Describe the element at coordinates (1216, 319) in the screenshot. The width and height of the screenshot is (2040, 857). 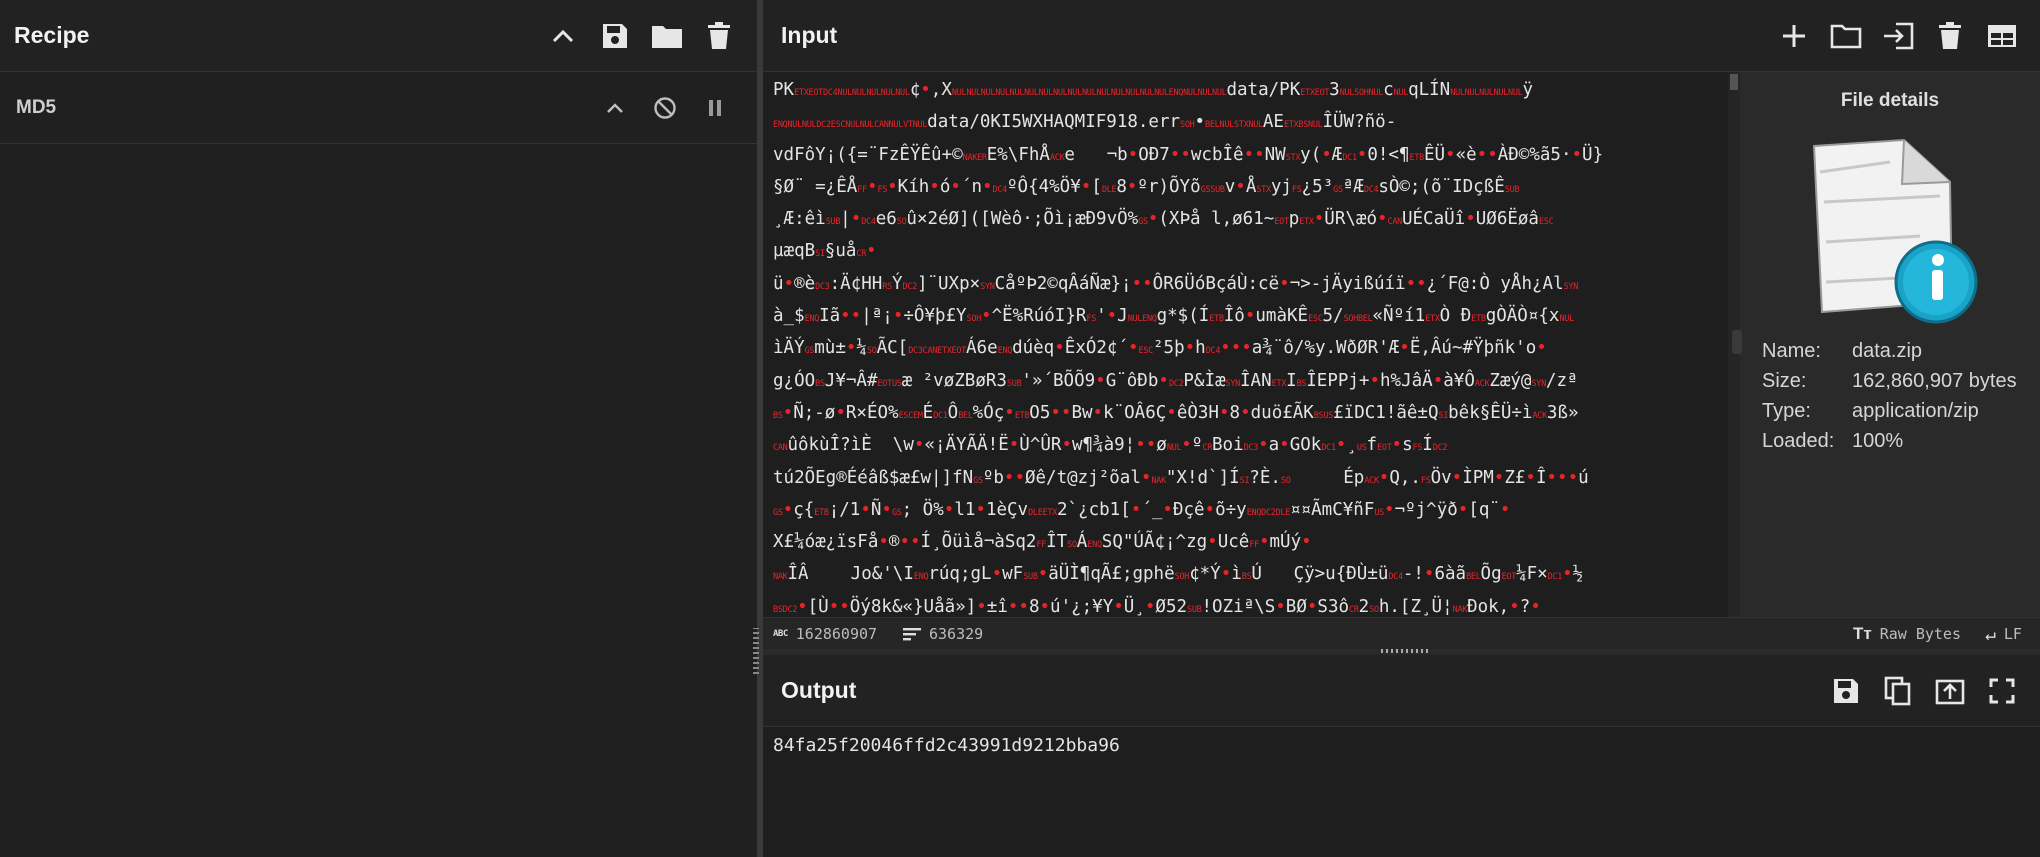
I see `control-char: ETB` at that location.